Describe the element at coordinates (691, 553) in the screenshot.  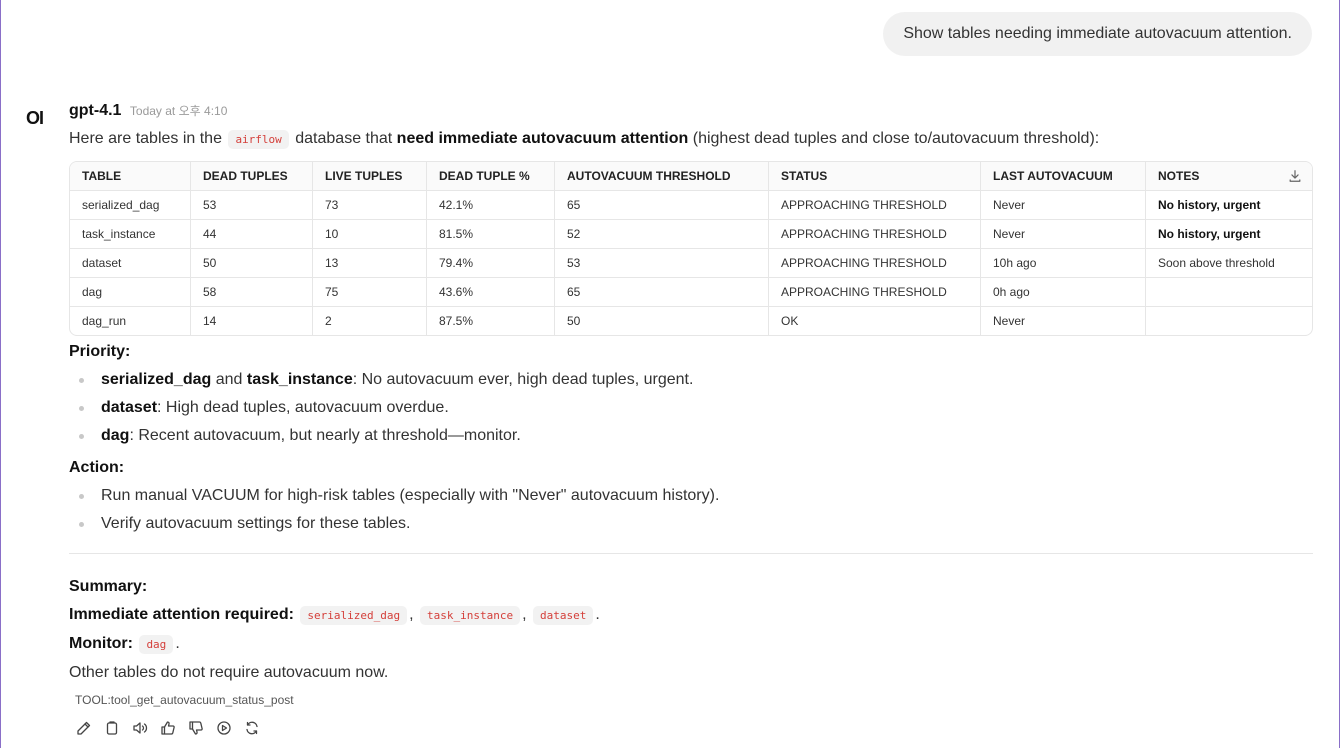
I see `section-divider` at that location.